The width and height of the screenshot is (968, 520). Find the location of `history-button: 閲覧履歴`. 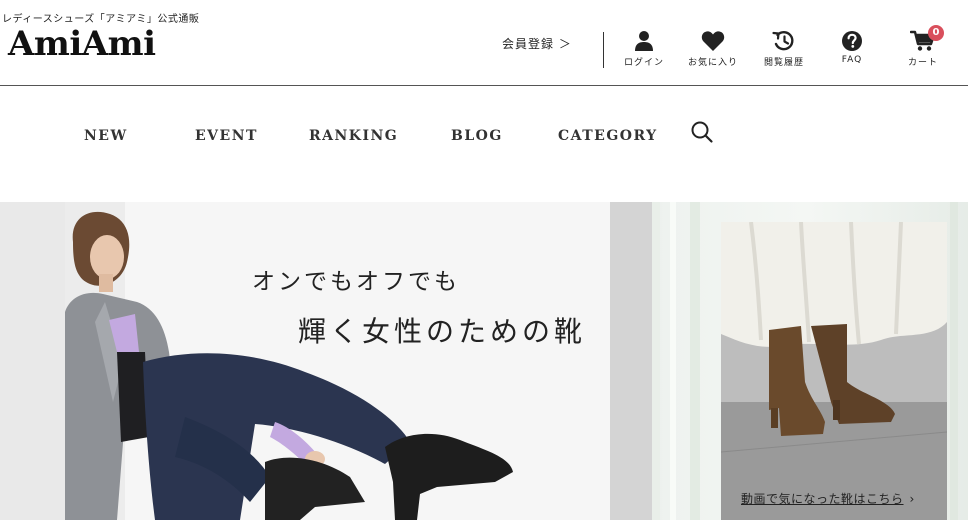

history-button: 閲覧履歴 is located at coordinates (784, 50).